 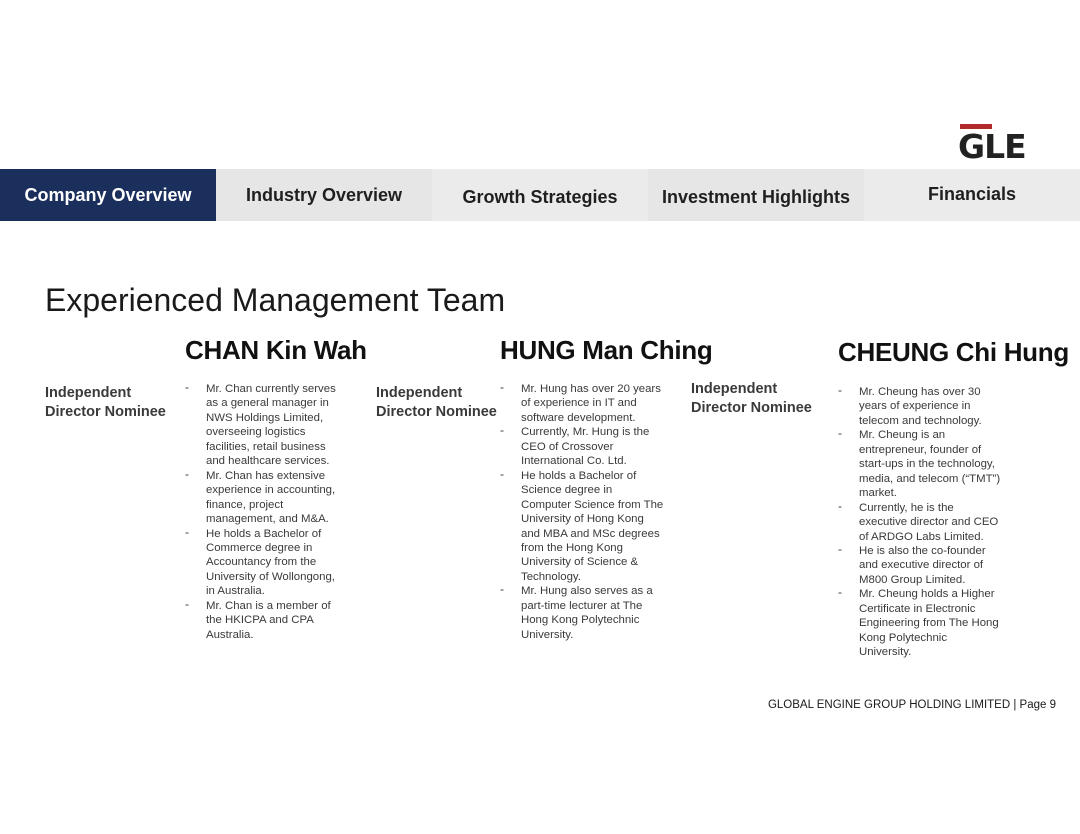 I want to click on bio-line: He is also the co-founder, so click(x=922, y=550).